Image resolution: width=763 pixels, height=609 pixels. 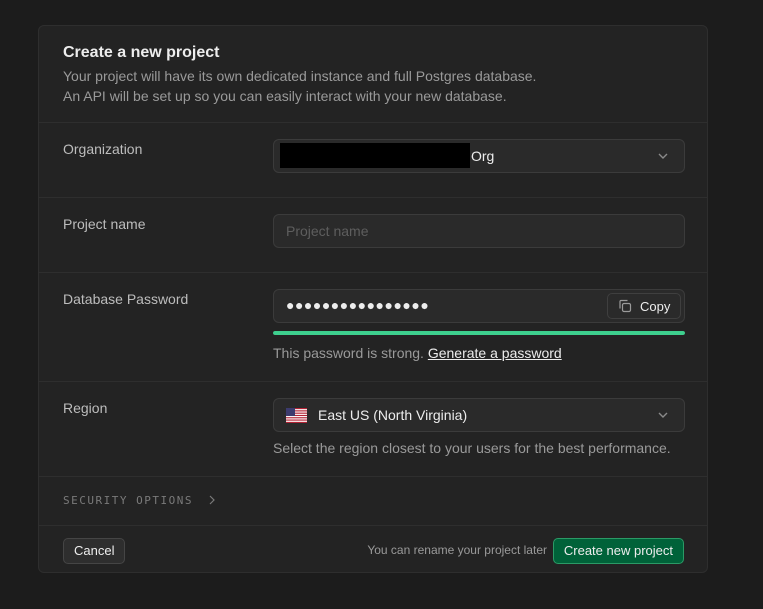 I want to click on password-strength-message: This password is strong., so click(x=348, y=353).